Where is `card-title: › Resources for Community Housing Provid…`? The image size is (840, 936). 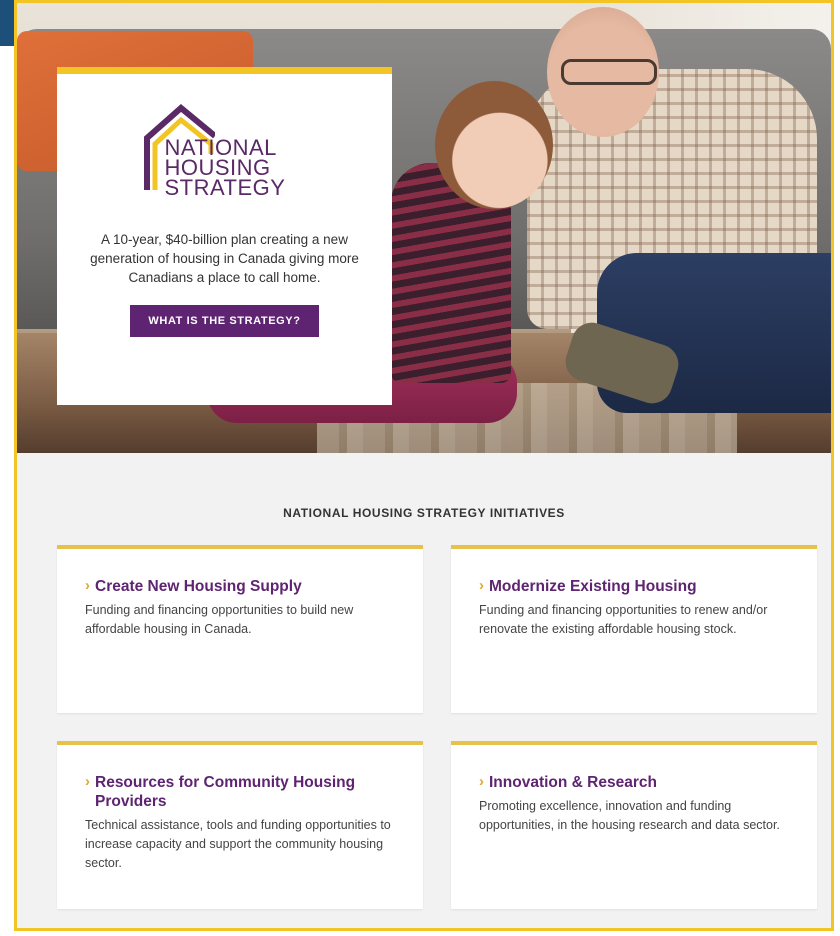
card-title: › Resources for Community Housing Provid… is located at coordinates (240, 792).